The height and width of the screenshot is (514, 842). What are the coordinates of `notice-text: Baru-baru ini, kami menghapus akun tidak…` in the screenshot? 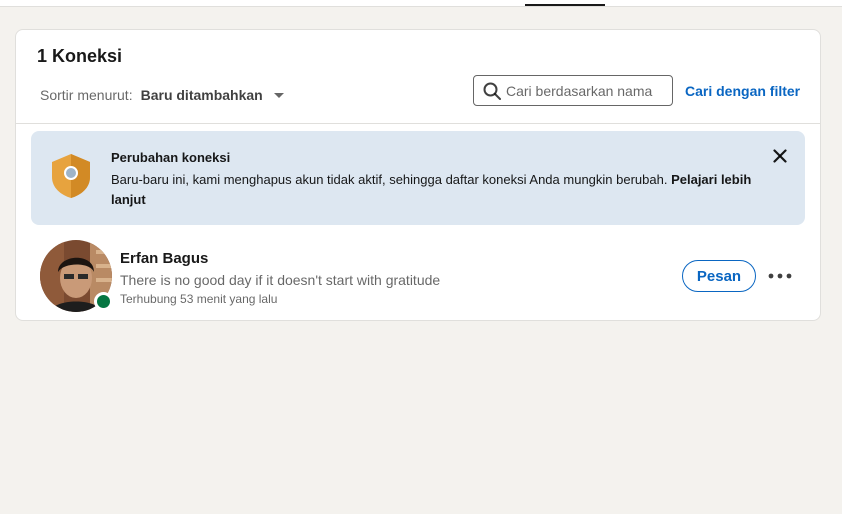 It's located at (389, 179).